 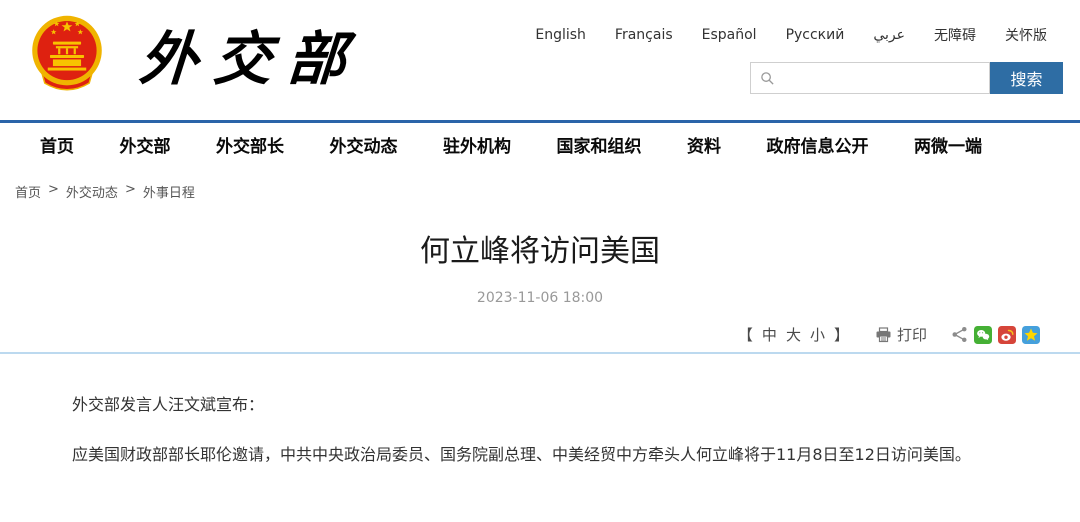 I want to click on national-emblem-logo, so click(x=67, y=53).